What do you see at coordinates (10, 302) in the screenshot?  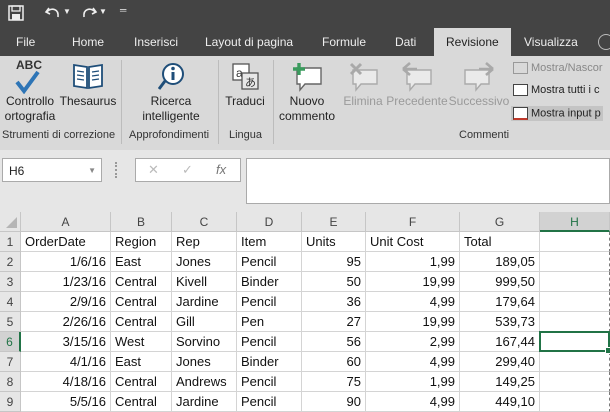 I see `row-header-4: 4` at bounding box center [10, 302].